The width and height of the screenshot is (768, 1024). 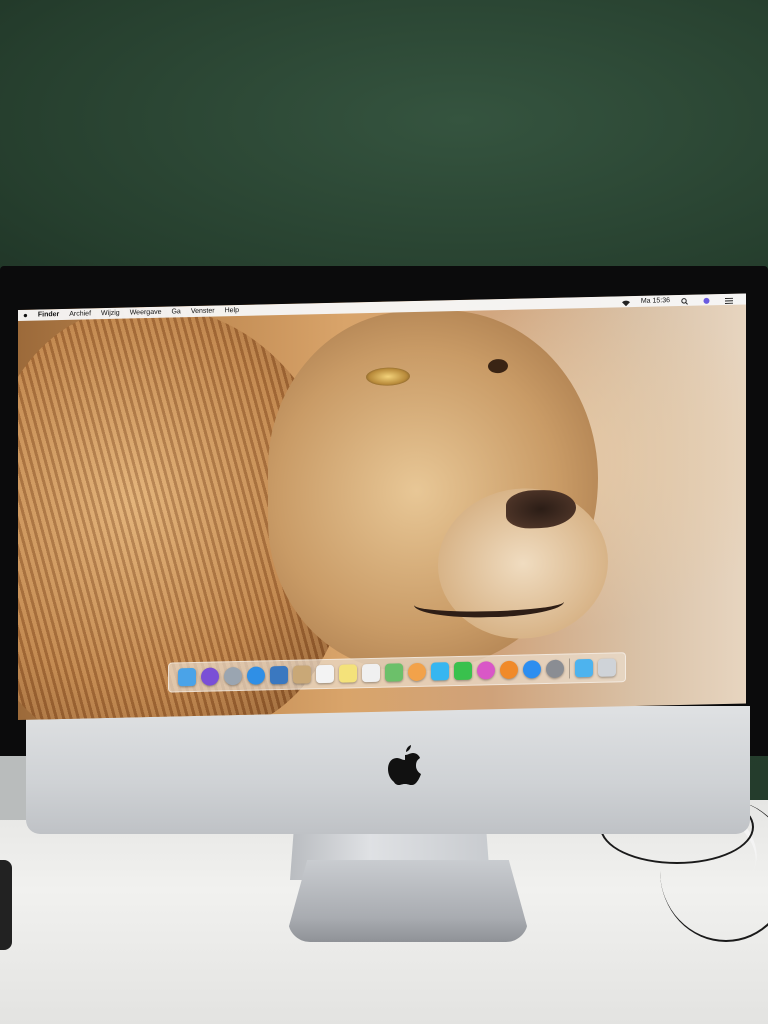 I want to click on reminders-icon, so click(x=371, y=673).